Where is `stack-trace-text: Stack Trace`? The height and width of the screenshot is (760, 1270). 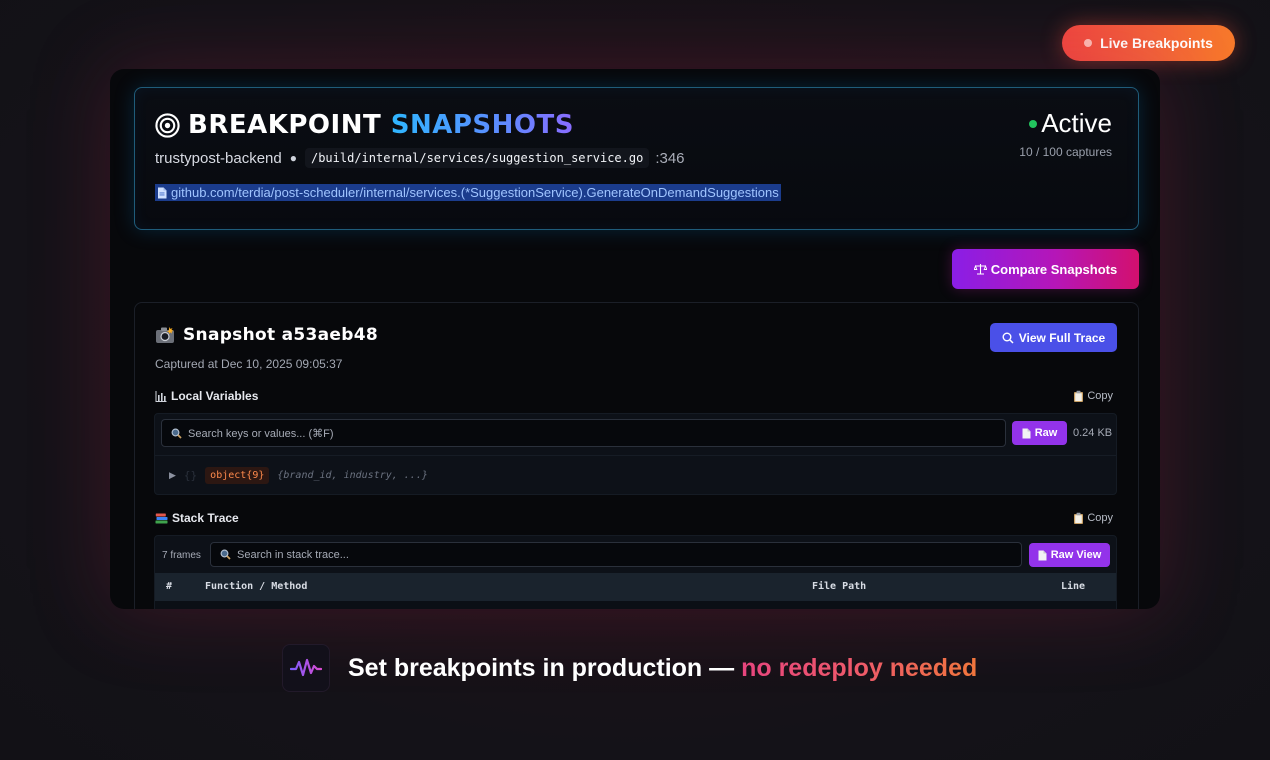 stack-trace-text: Stack Trace is located at coordinates (205, 518).